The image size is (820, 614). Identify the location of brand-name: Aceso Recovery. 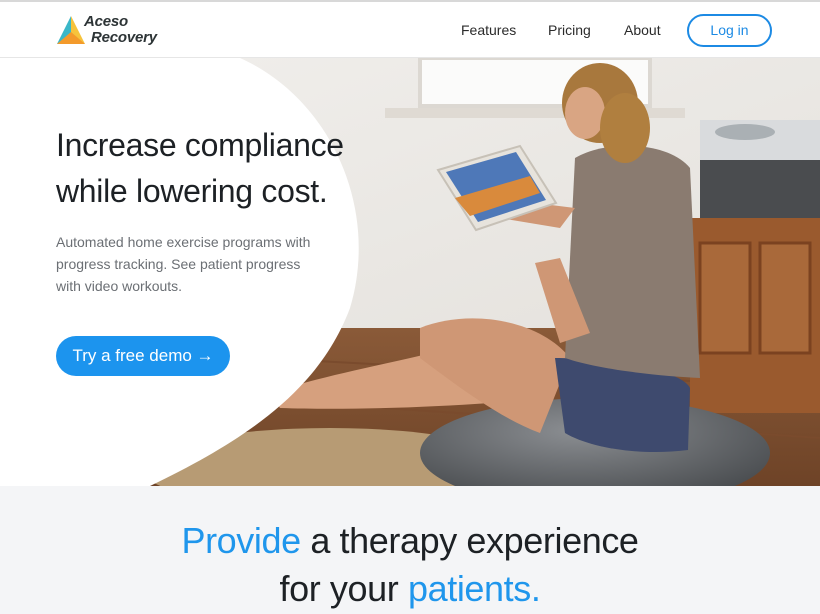
(120, 30).